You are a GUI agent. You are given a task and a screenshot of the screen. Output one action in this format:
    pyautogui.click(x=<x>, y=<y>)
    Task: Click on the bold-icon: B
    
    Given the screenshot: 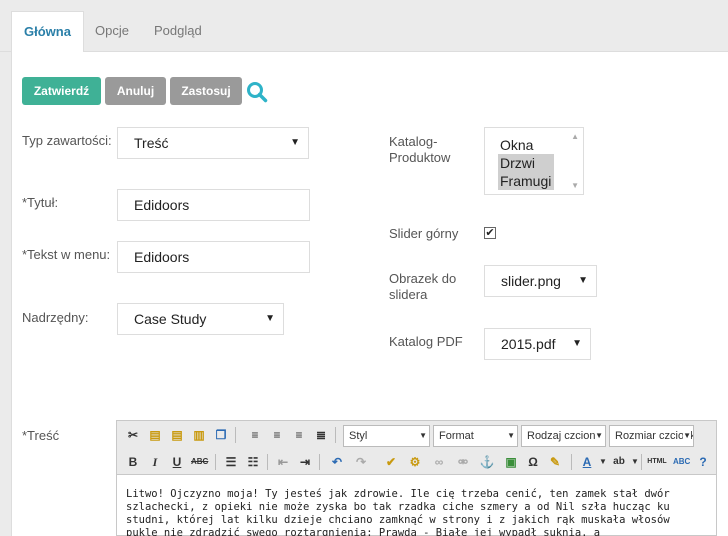 What is the action you would take?
    pyautogui.click(x=133, y=462)
    